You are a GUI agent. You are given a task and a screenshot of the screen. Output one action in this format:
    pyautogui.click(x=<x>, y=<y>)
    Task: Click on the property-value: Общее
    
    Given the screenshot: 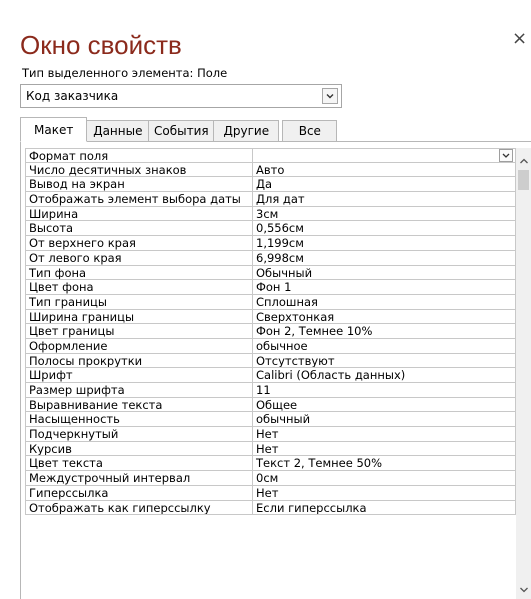 What is the action you would take?
    pyautogui.click(x=384, y=404)
    